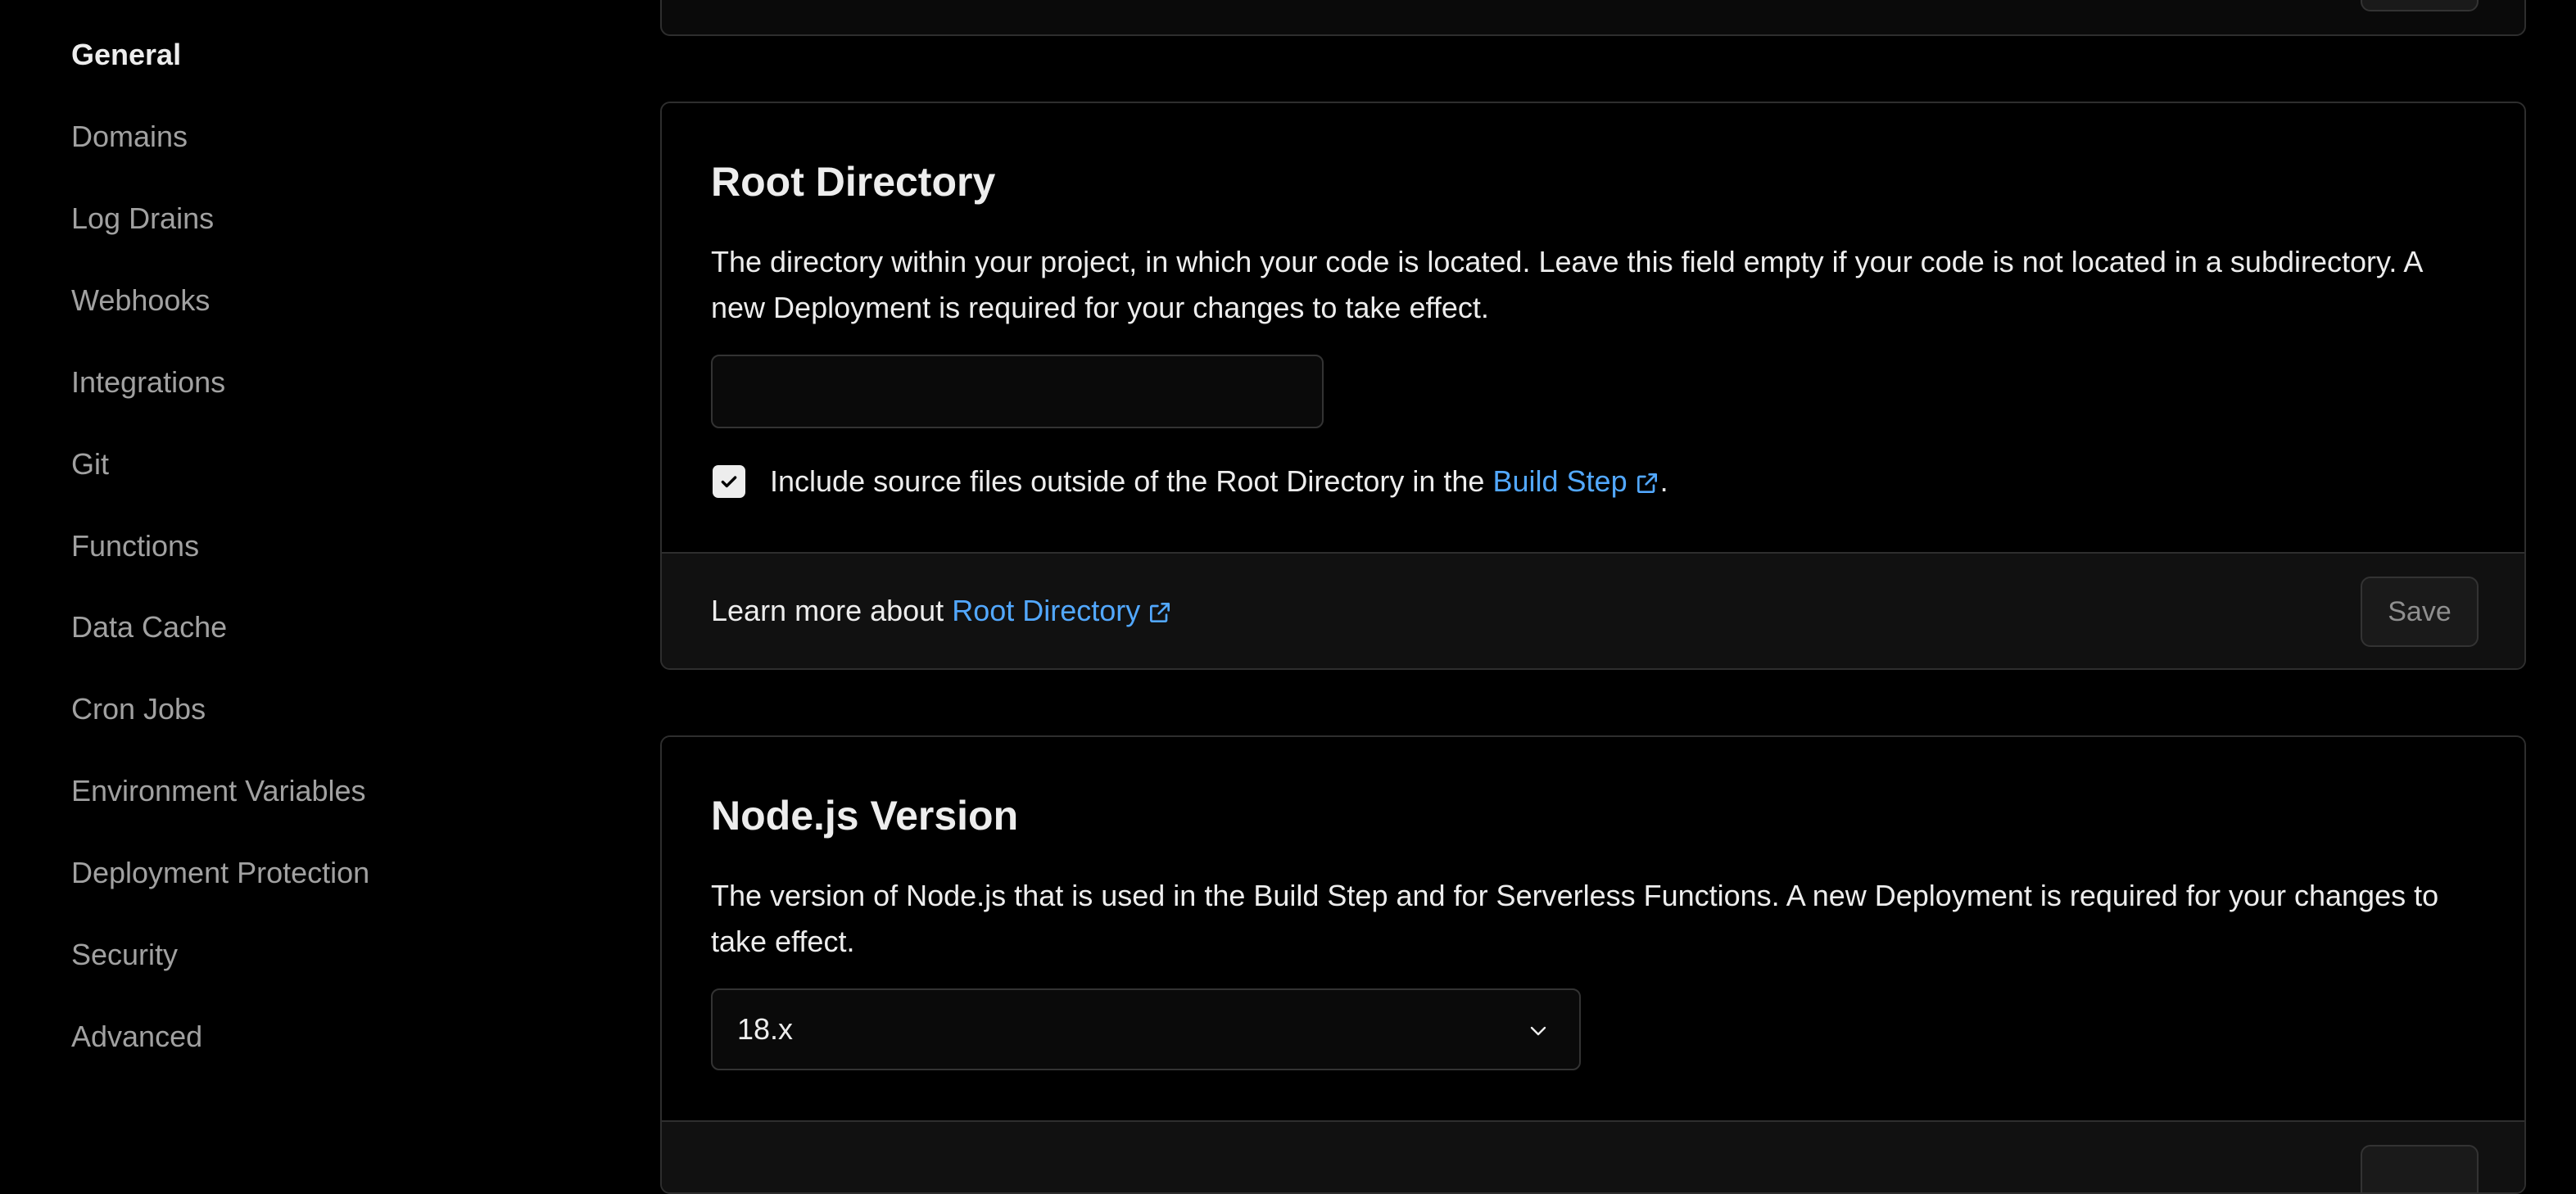  I want to click on node-version-select: 18.x, so click(1146, 1029).